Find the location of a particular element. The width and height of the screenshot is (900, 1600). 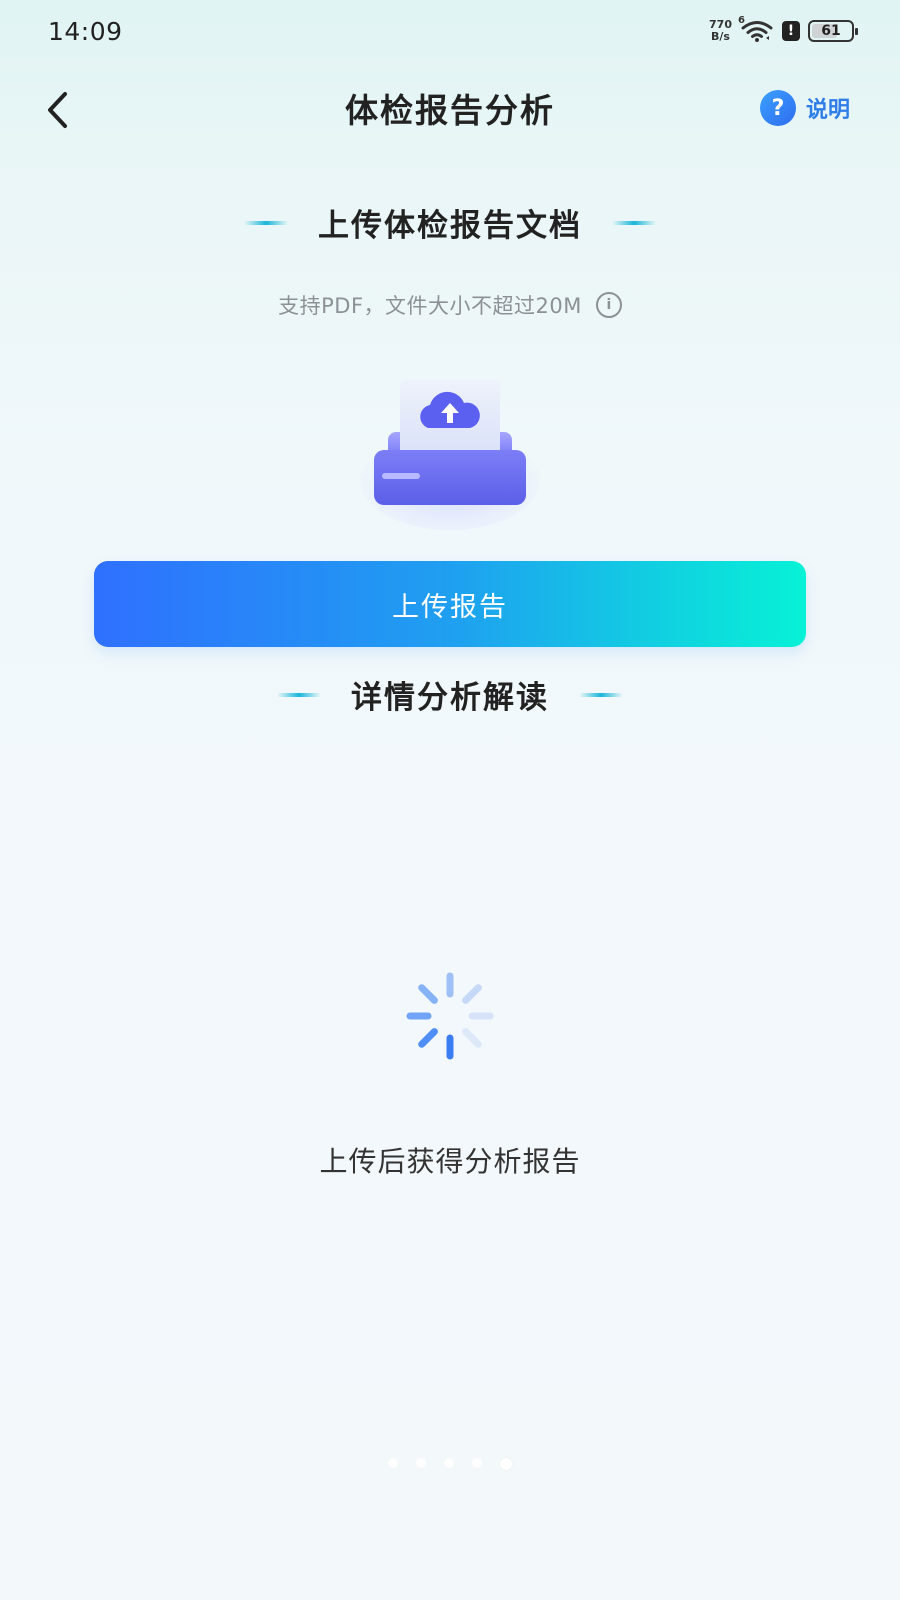

status-bar: 14:09 770 B/s 6 ! 61 is located at coordinates (450, 31).